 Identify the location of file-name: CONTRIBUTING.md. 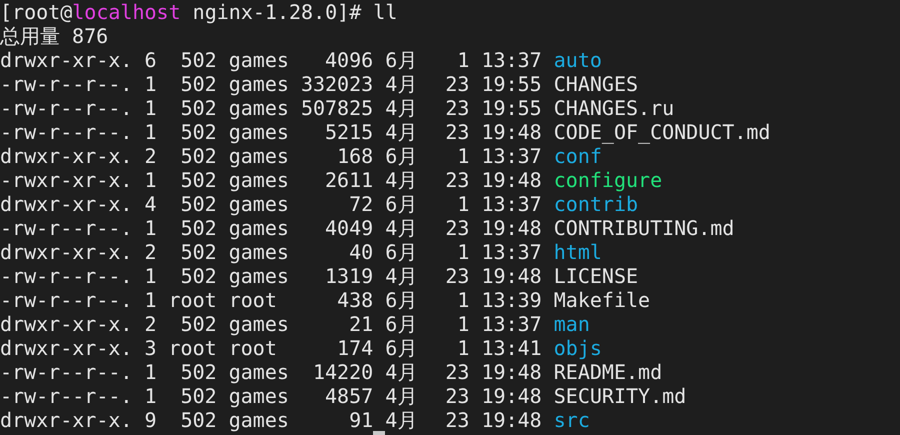
(644, 228).